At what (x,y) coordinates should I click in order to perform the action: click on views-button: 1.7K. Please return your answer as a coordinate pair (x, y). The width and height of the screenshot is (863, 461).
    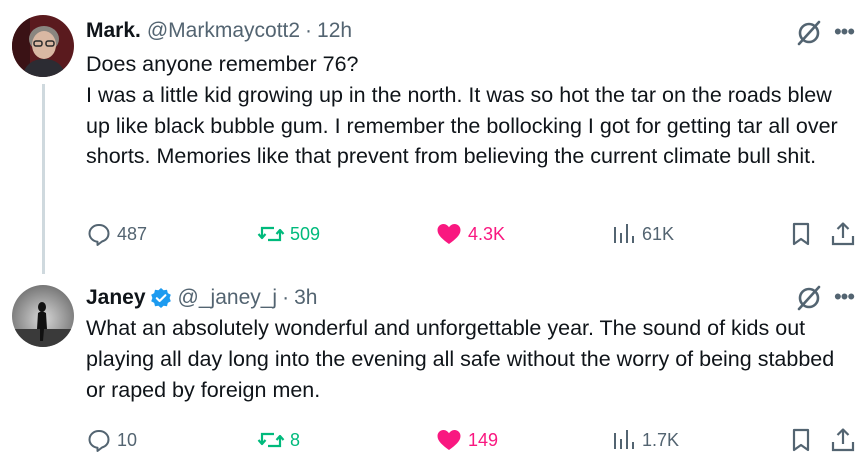
    Looking at the image, I should click on (645, 440).